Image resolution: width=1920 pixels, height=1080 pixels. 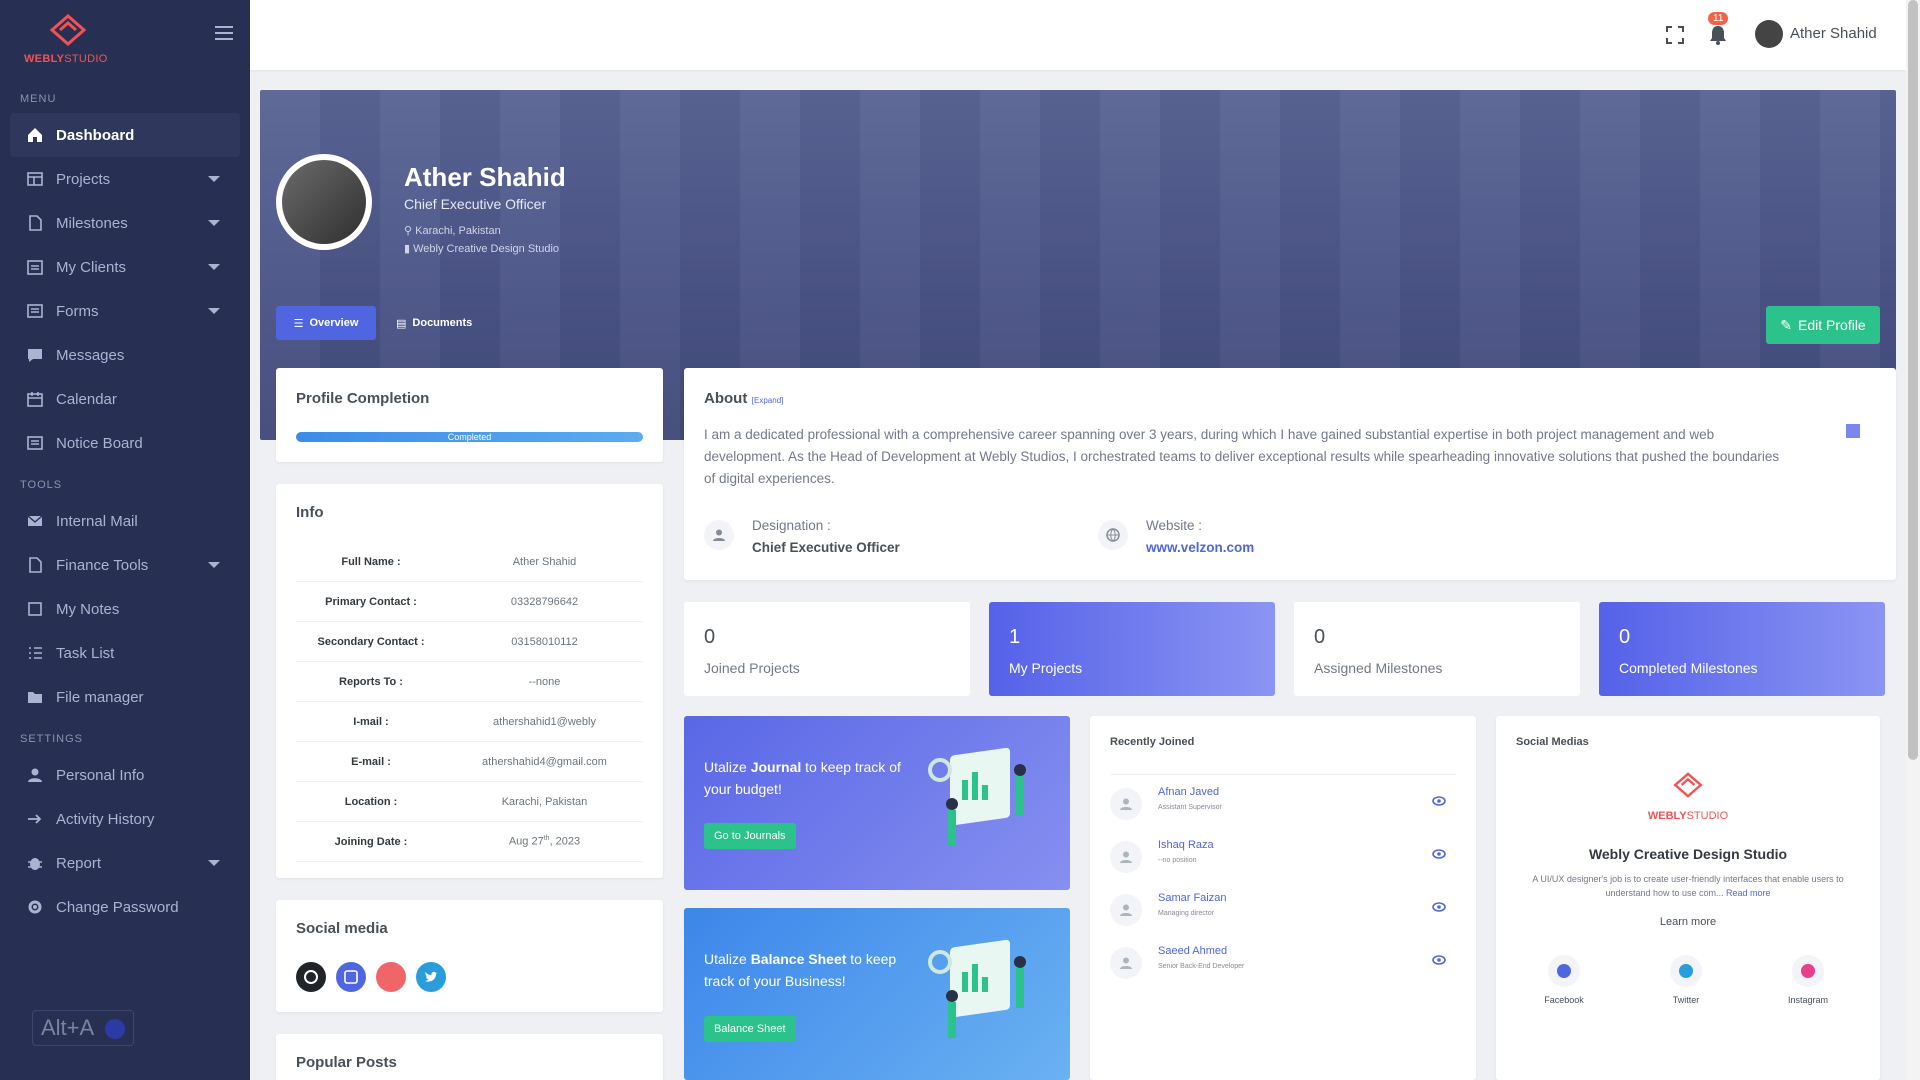 I want to click on sidebar-item-calendar: Calendar, so click(x=125, y=399).